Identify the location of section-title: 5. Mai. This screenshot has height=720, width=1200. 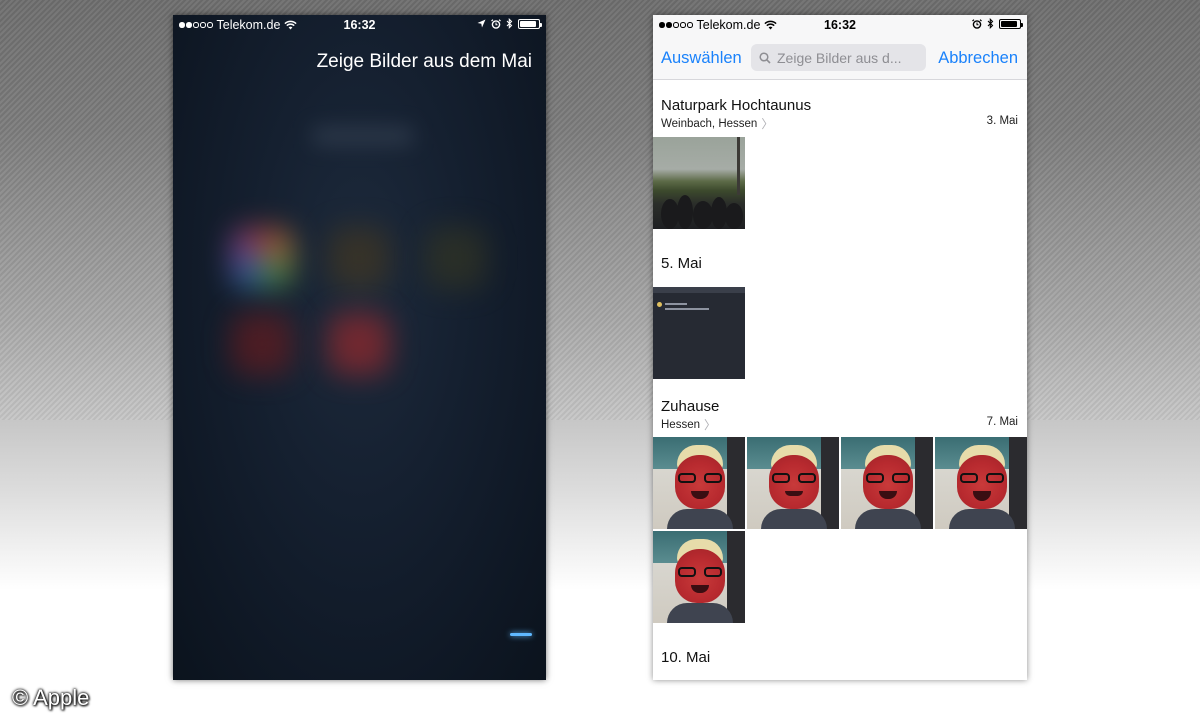
(681, 263).